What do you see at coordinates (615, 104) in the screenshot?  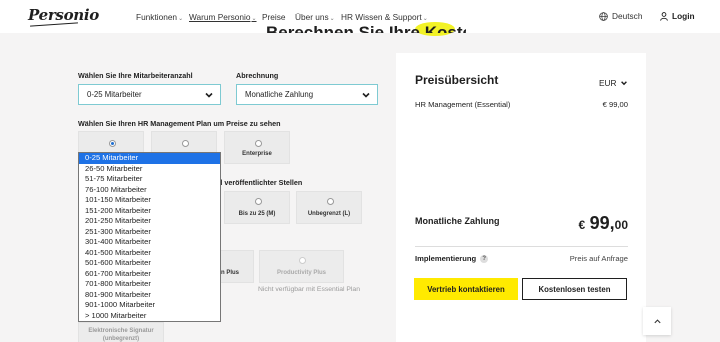 I see `line-item-price: € 99,00` at bounding box center [615, 104].